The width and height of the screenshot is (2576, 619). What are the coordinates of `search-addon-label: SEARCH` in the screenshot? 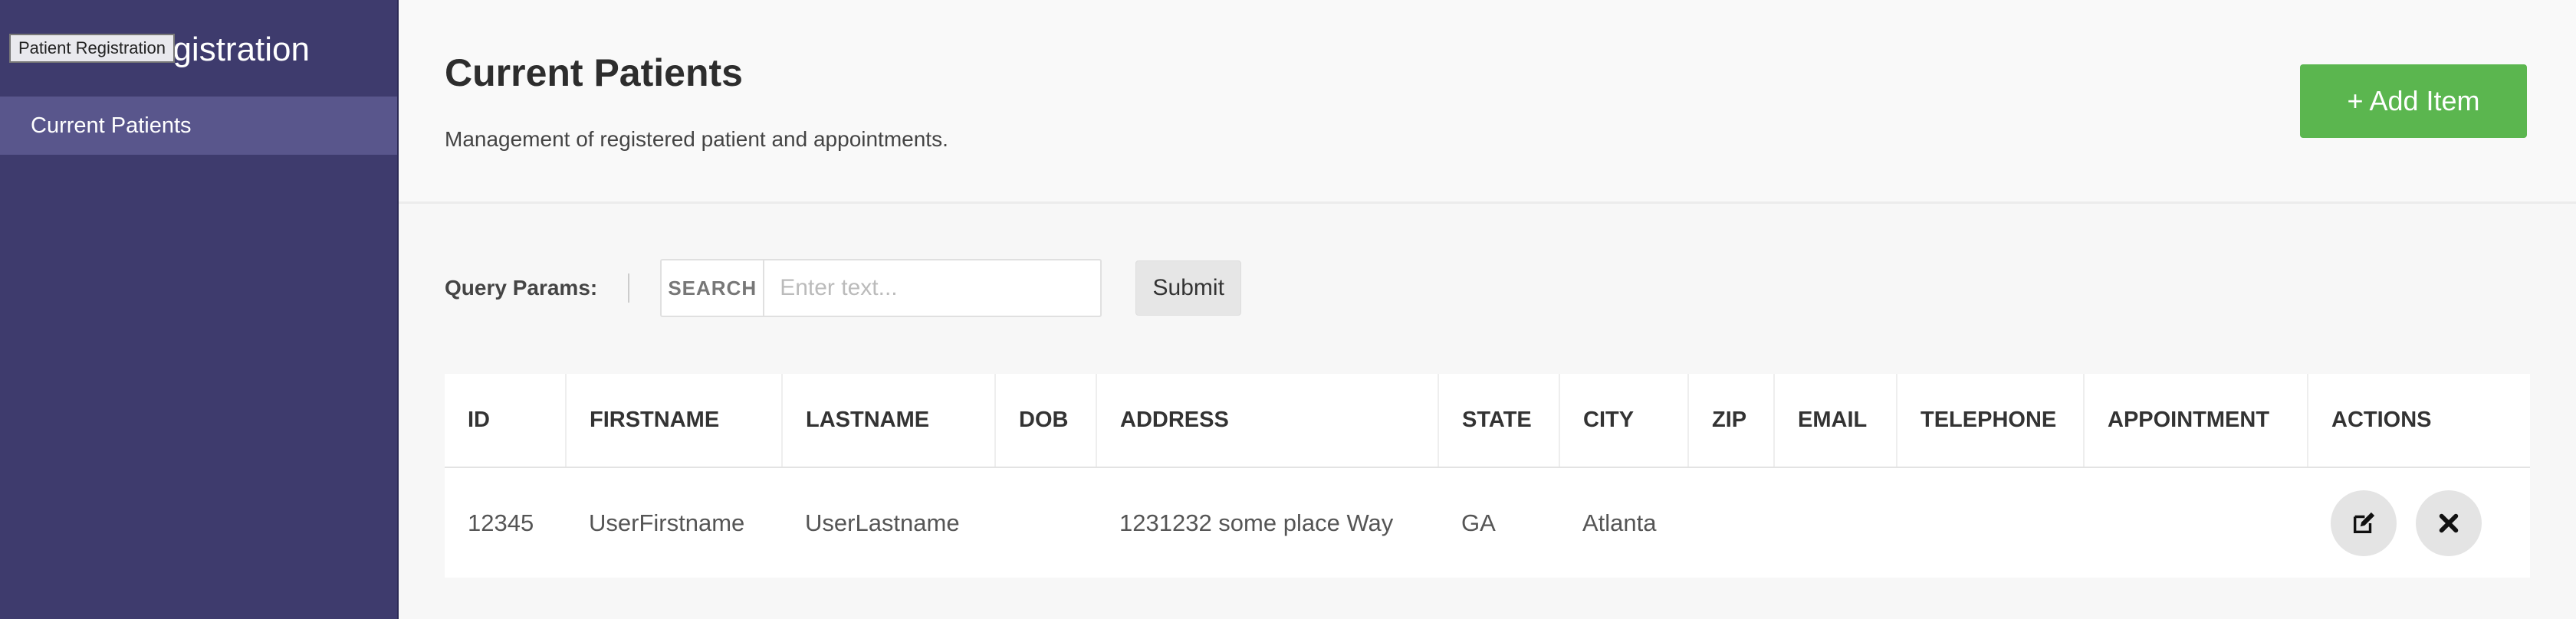 It's located at (714, 288).